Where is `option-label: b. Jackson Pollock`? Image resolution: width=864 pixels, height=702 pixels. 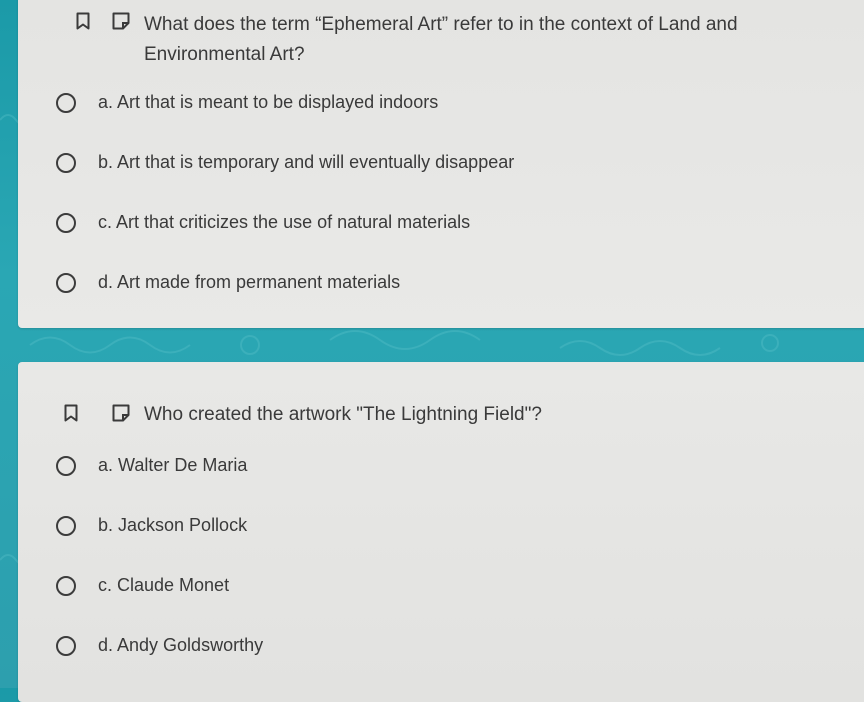
option-label: b. Jackson Pollock is located at coordinates (173, 525).